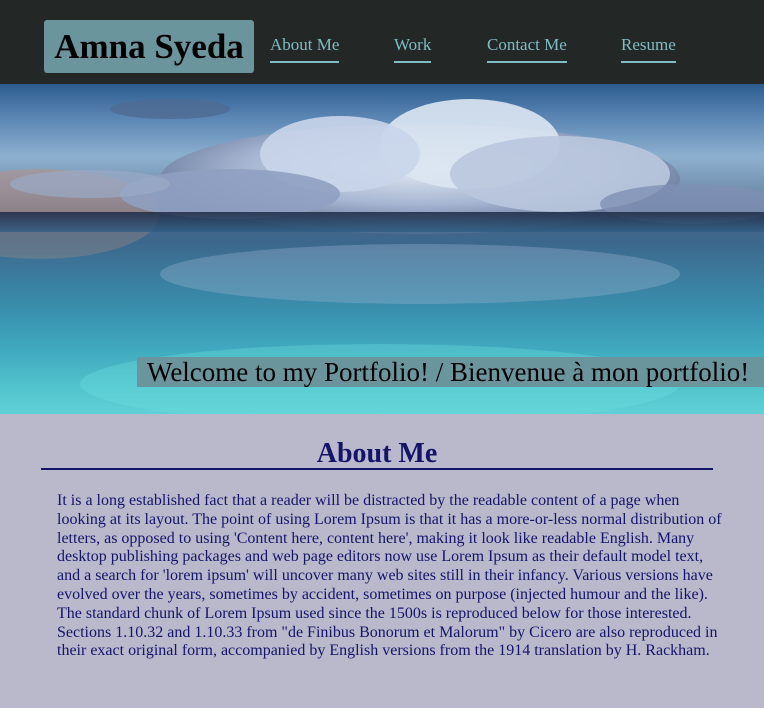  What do you see at coordinates (527, 48) in the screenshot?
I see `nav-link-contact-me: Contact Me` at bounding box center [527, 48].